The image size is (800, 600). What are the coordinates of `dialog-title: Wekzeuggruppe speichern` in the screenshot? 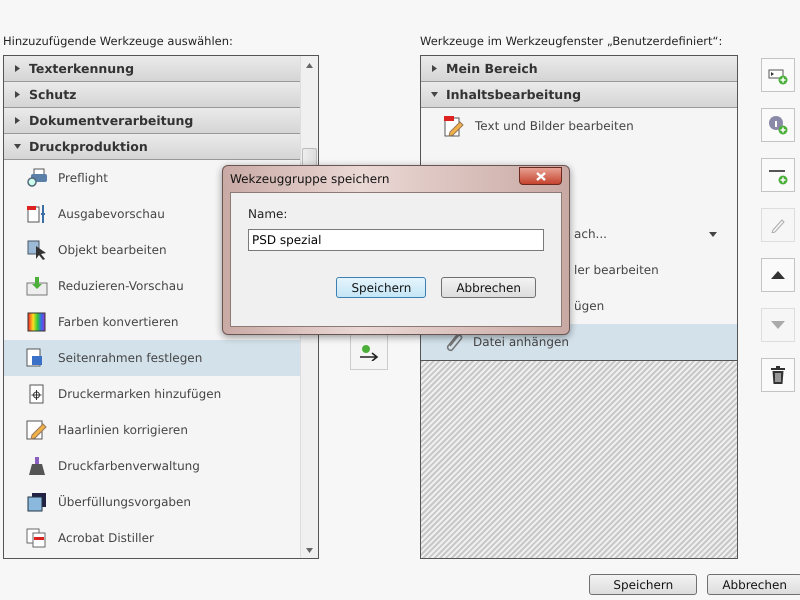 It's located at (310, 179).